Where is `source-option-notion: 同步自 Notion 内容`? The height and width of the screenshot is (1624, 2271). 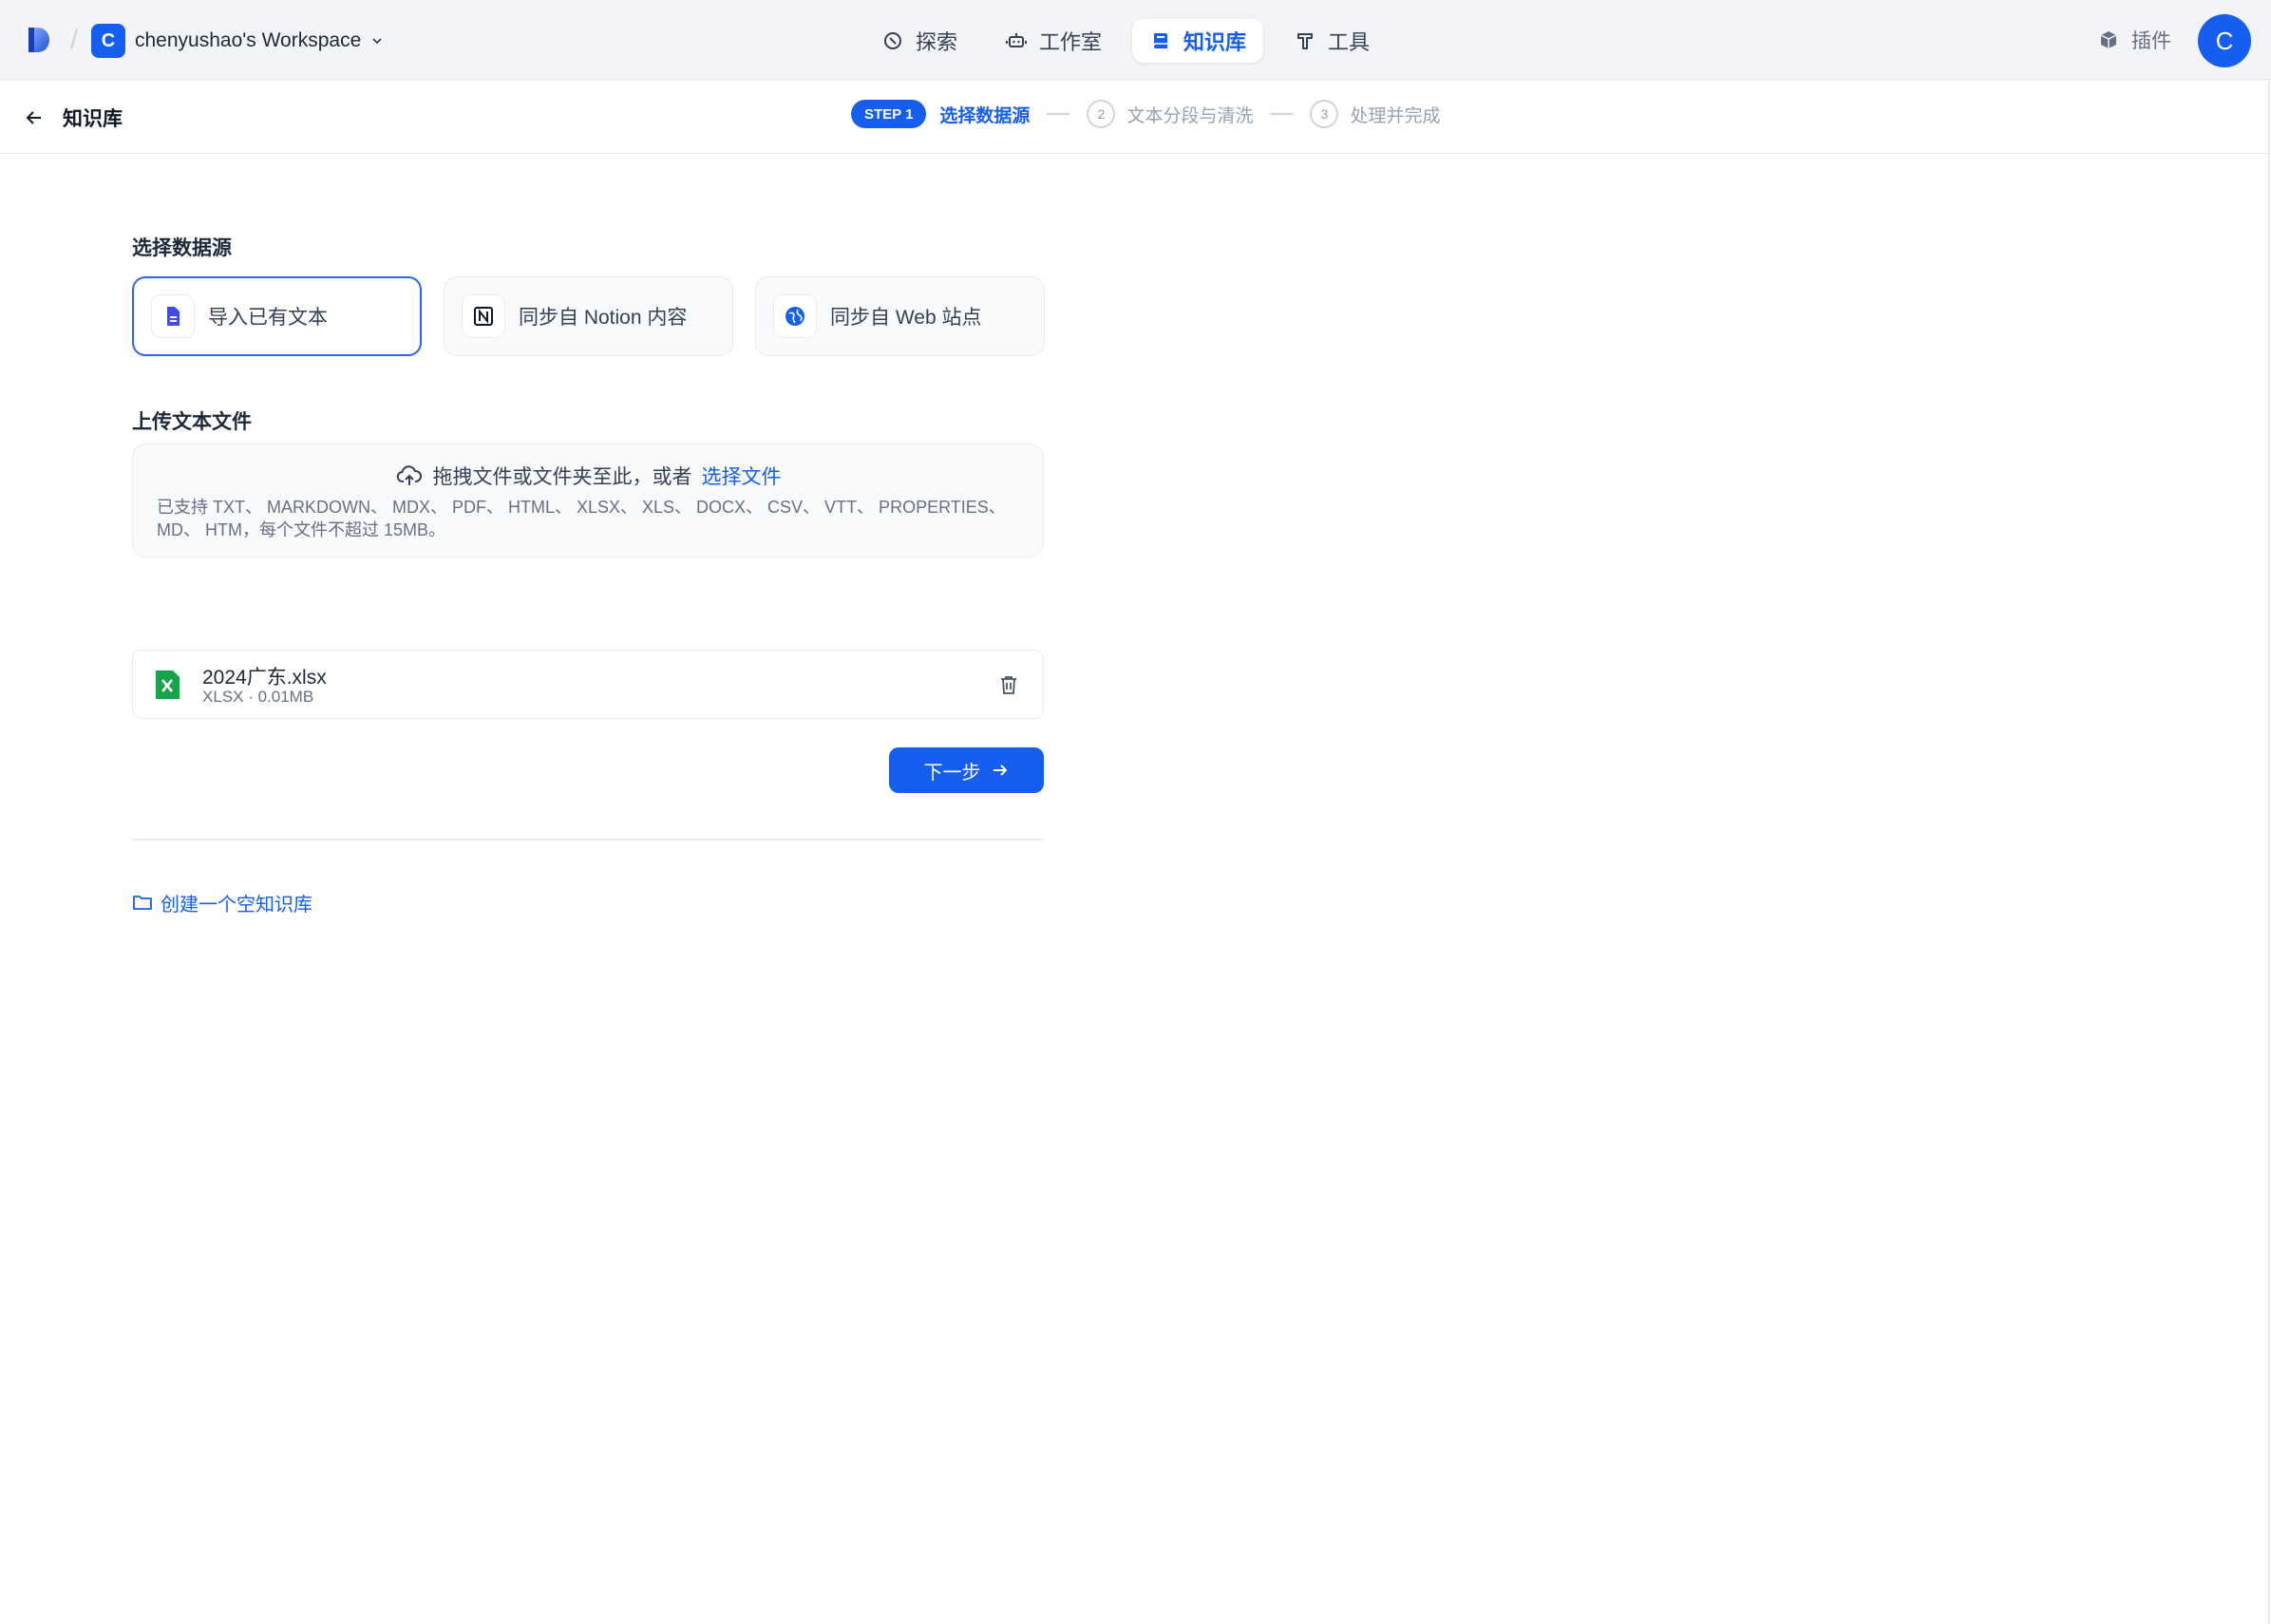
source-option-notion: 同步自 Notion 内容 is located at coordinates (589, 316).